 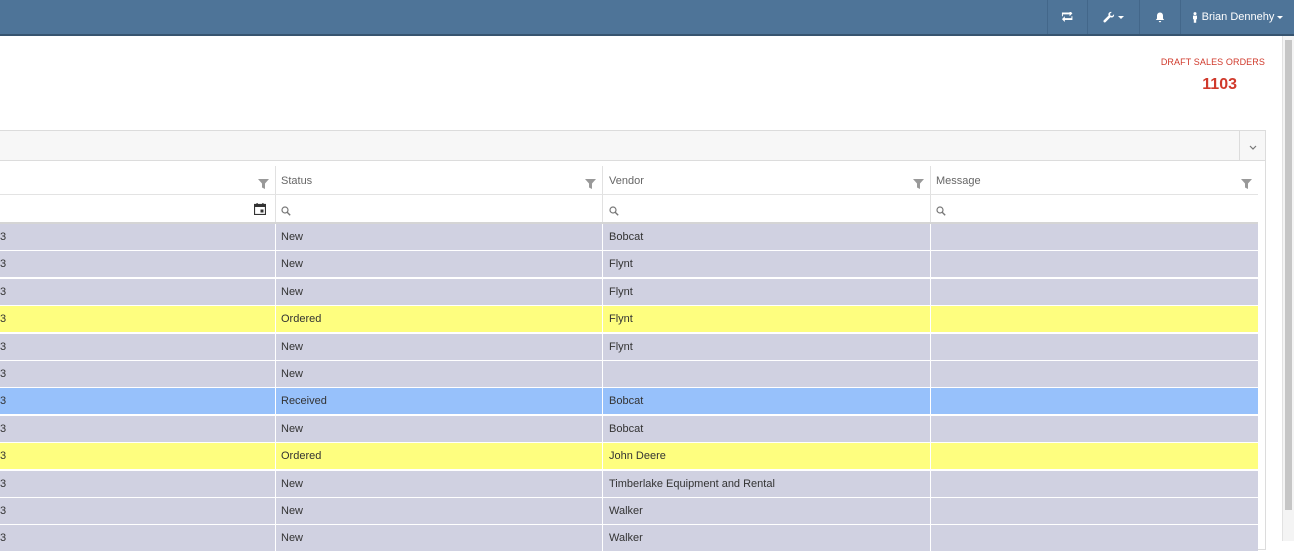 I want to click on grid-header-row: Status Vendor Message, so click(x=629, y=177).